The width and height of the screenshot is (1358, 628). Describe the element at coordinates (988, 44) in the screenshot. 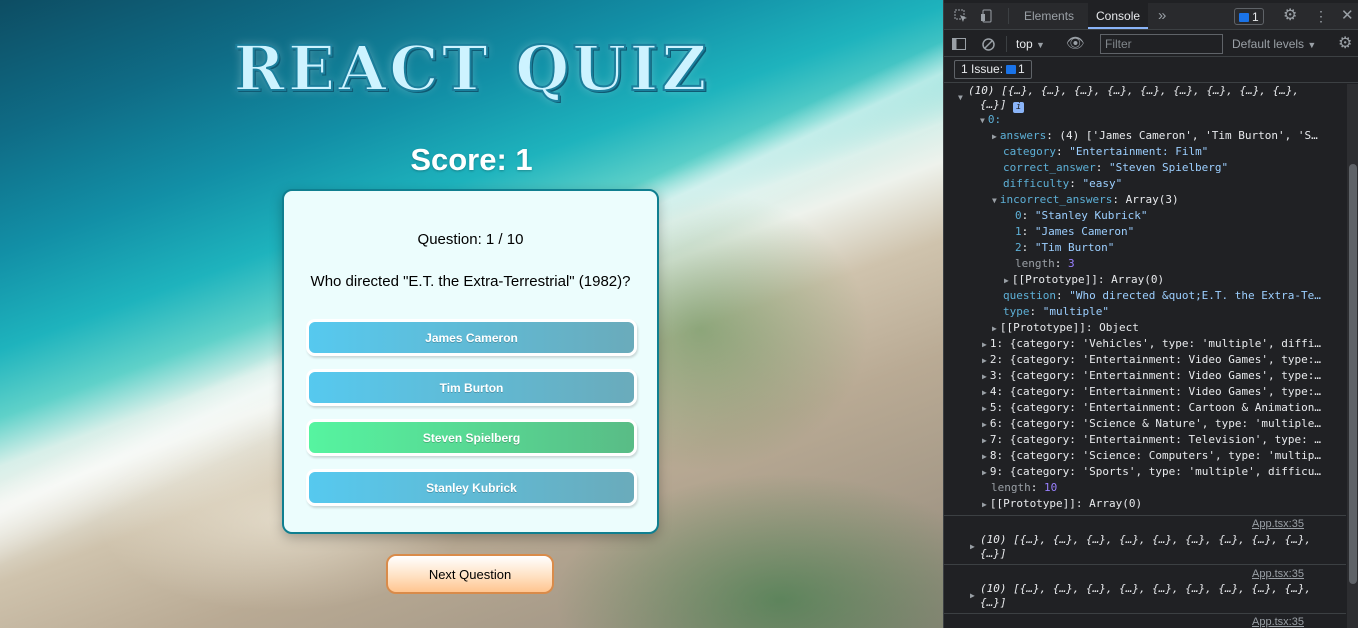

I see `clear-console-icon` at that location.